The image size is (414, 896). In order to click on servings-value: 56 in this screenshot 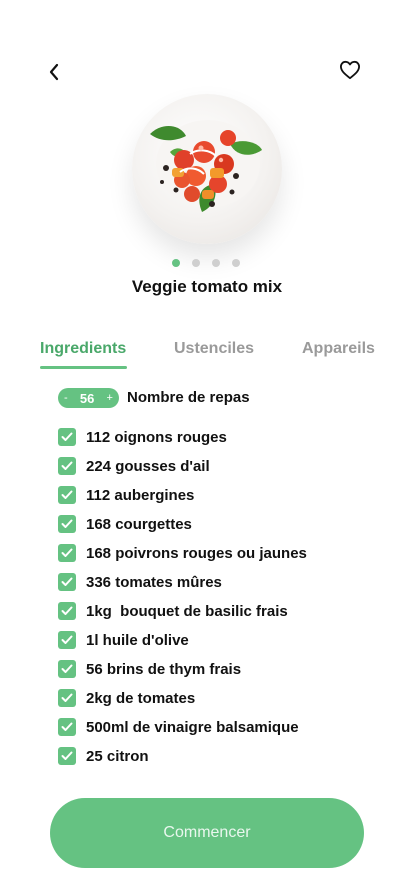, I will do `click(87, 398)`.